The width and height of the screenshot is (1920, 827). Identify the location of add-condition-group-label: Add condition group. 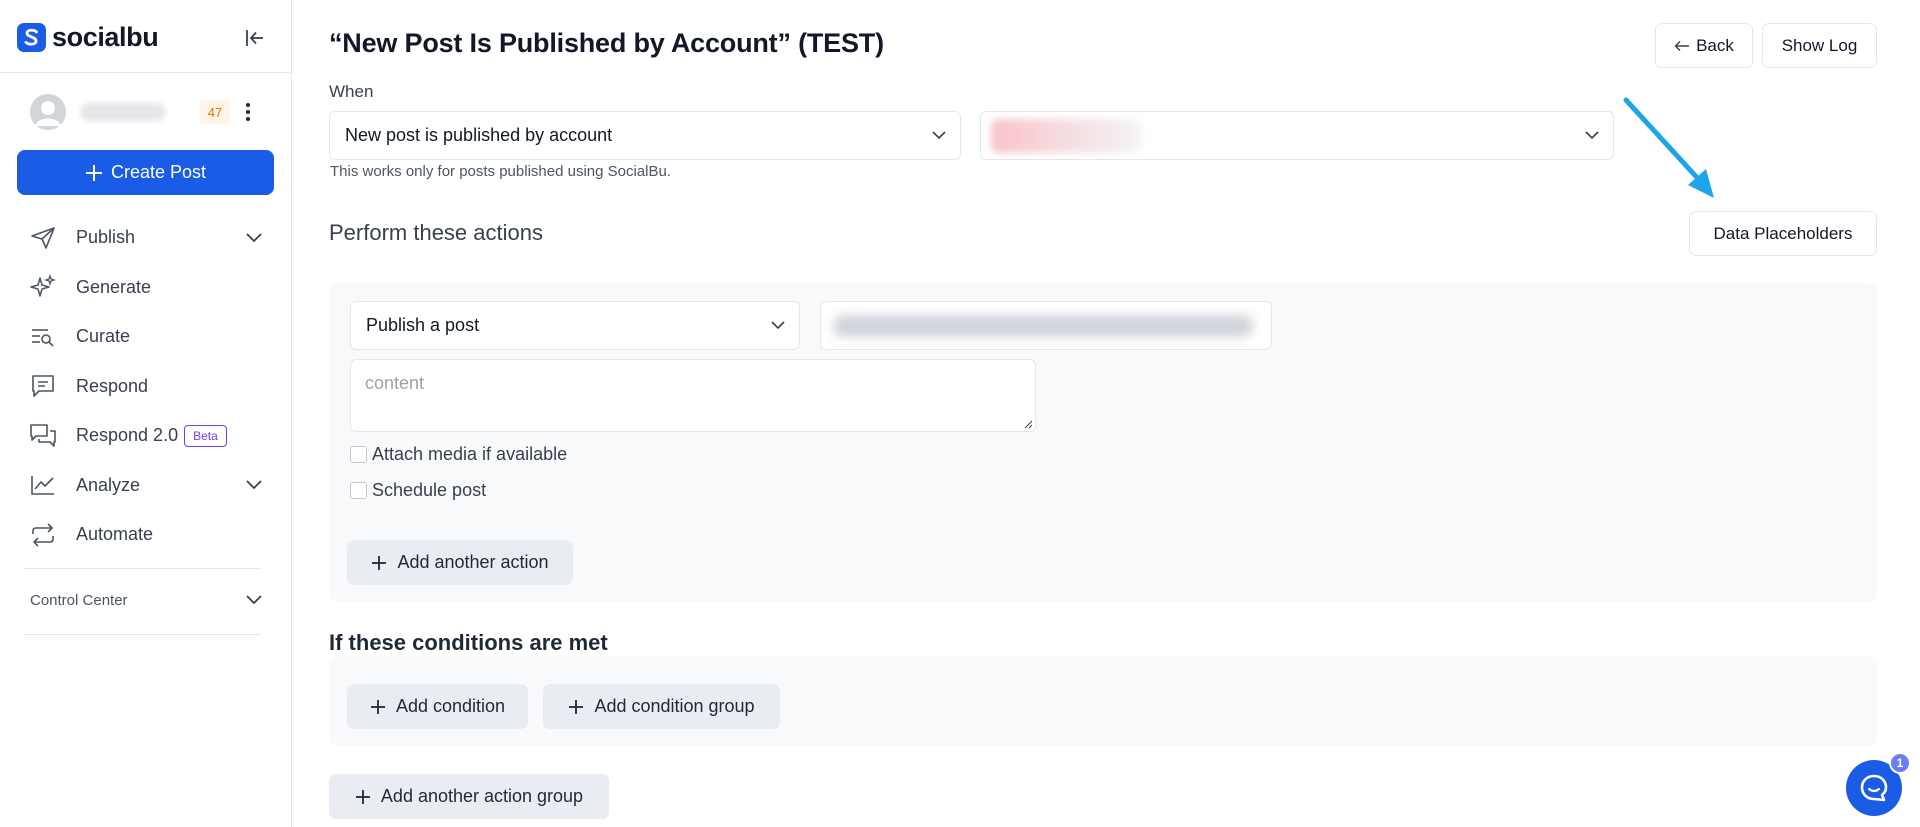
(674, 706).